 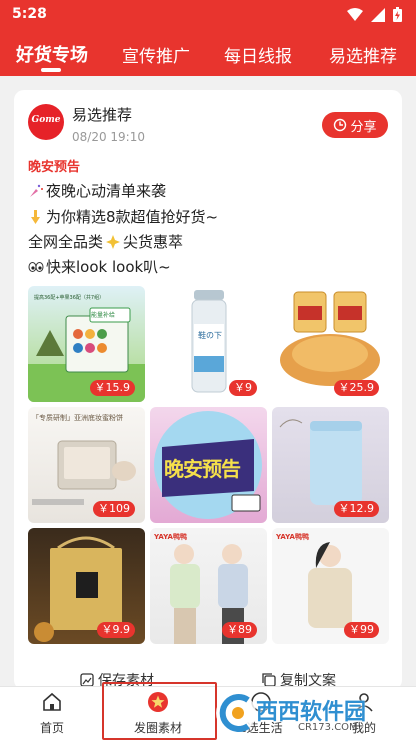 What do you see at coordinates (123, 216) in the screenshot?
I see `post-line-2: 为你精选8款超值抢好货~` at bounding box center [123, 216].